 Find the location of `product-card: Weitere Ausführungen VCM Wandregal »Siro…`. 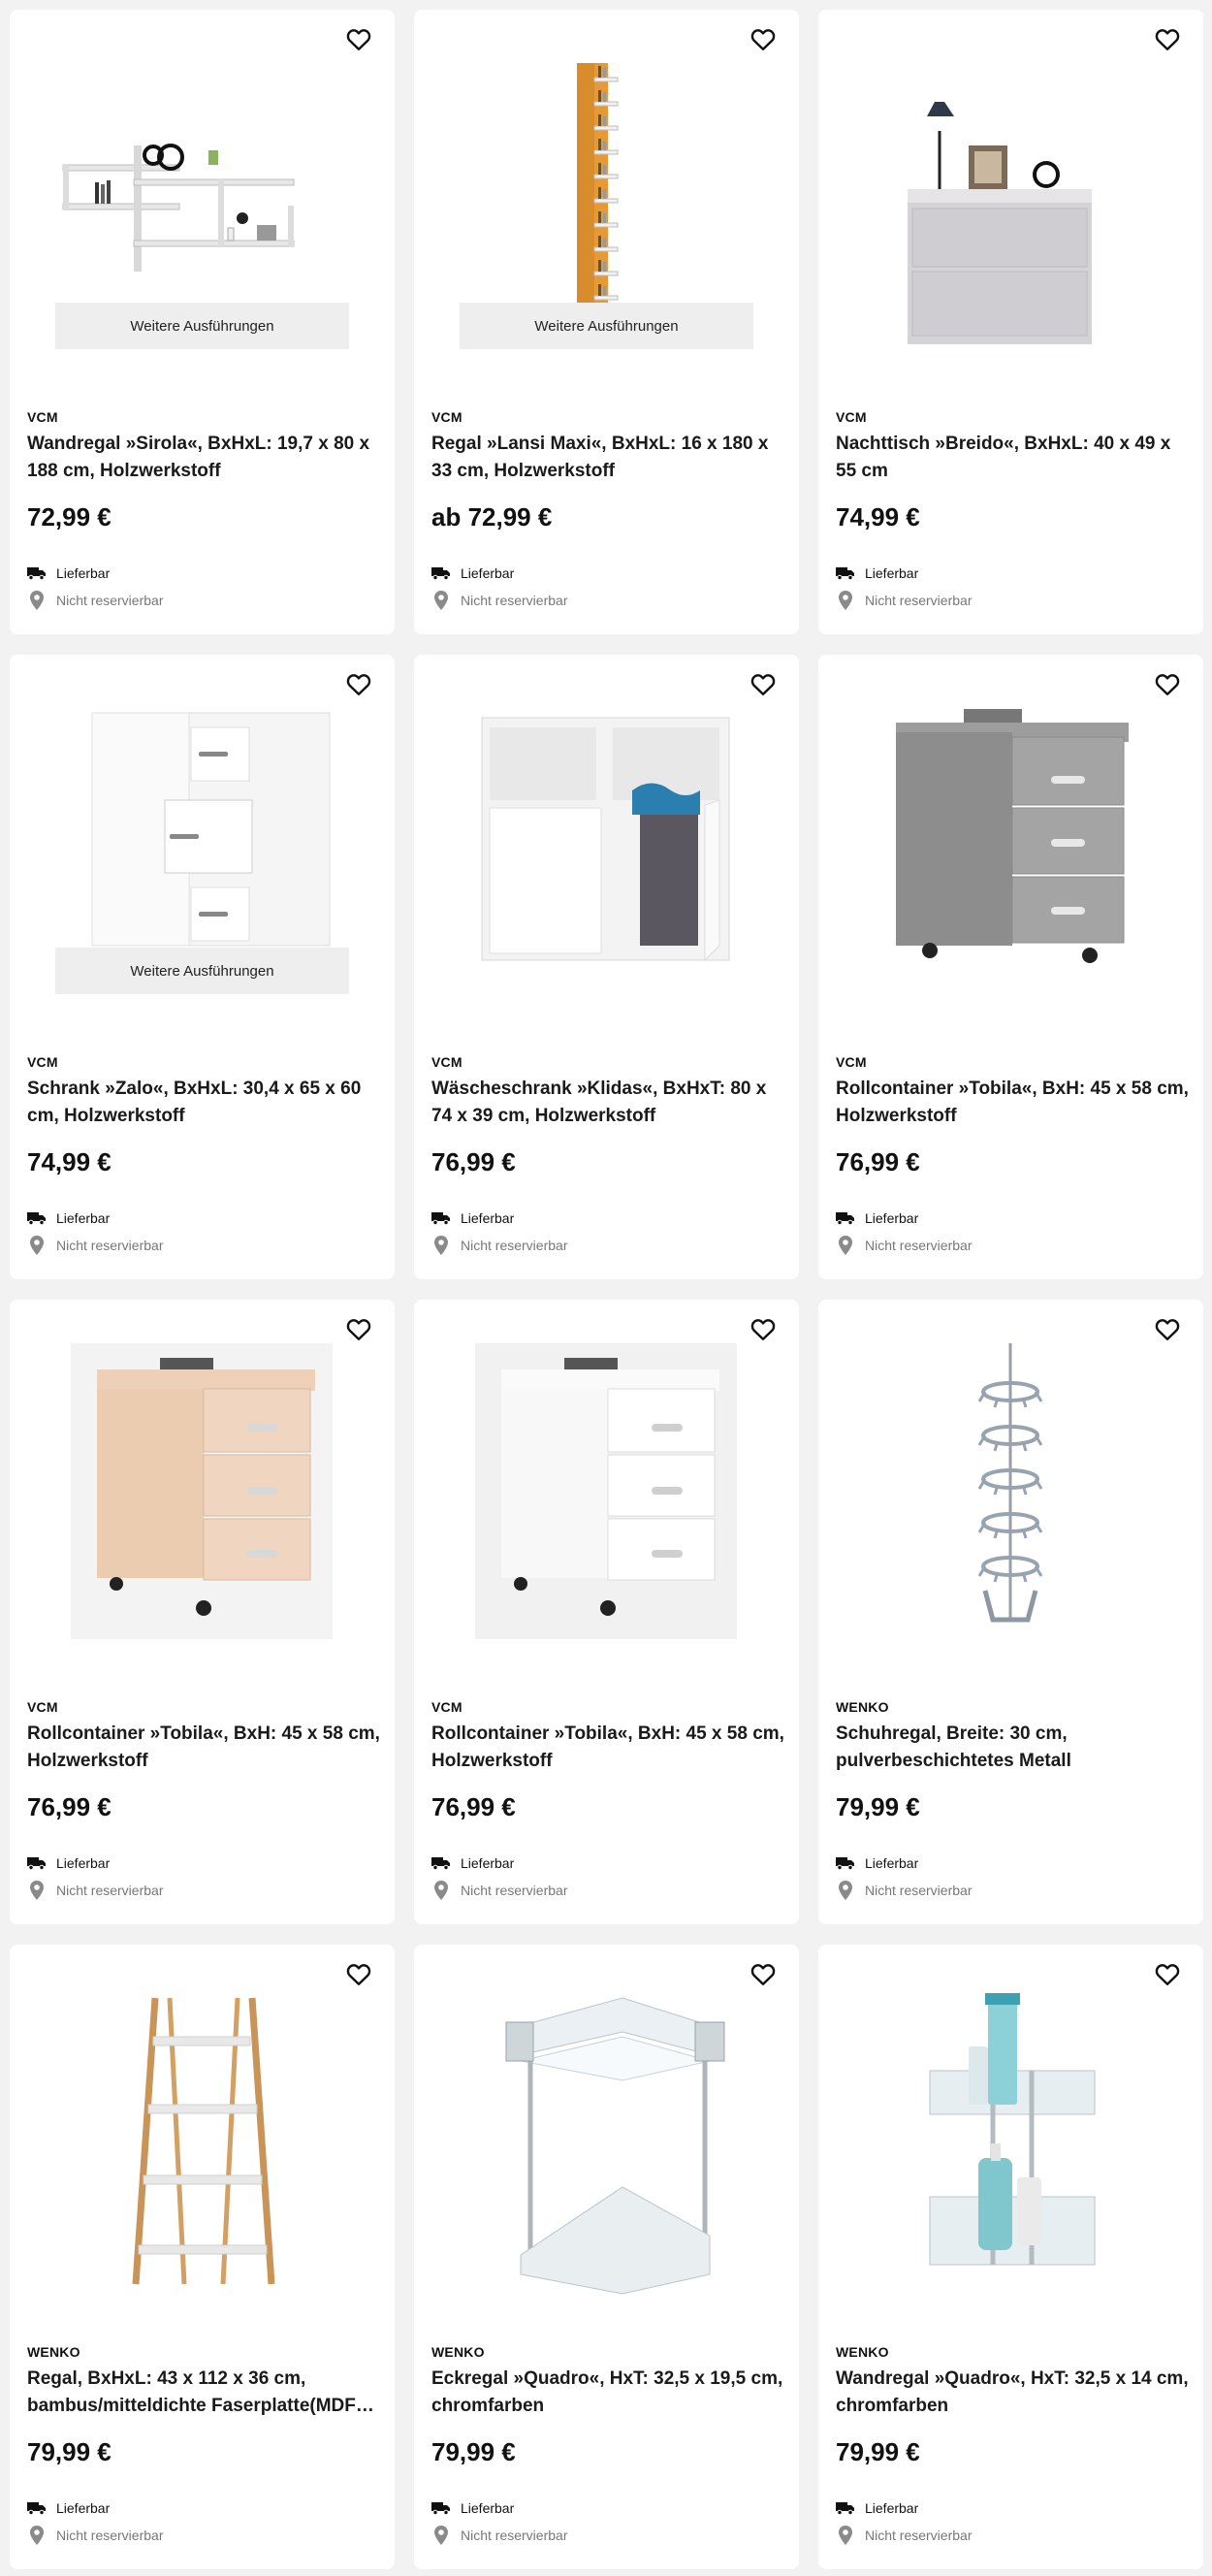

product-card: Weitere Ausführungen VCM Wandregal »Siro… is located at coordinates (203, 322).